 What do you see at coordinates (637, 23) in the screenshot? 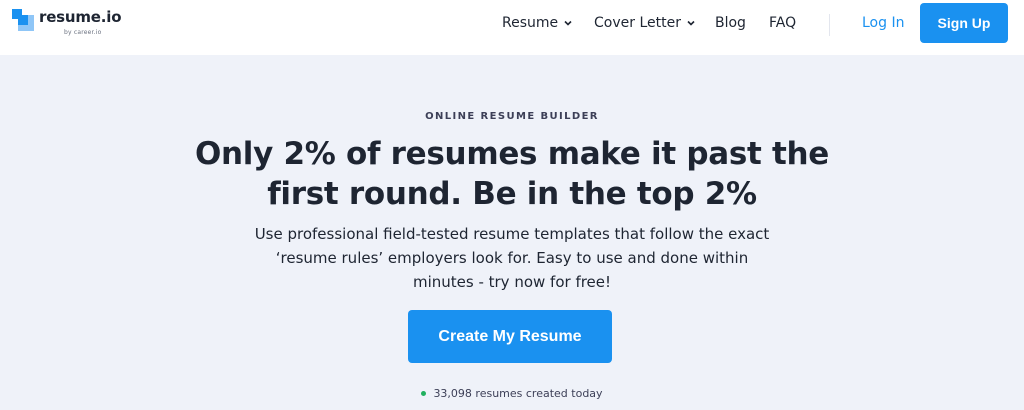
I see `nav-item-label: Cover Letter` at bounding box center [637, 23].